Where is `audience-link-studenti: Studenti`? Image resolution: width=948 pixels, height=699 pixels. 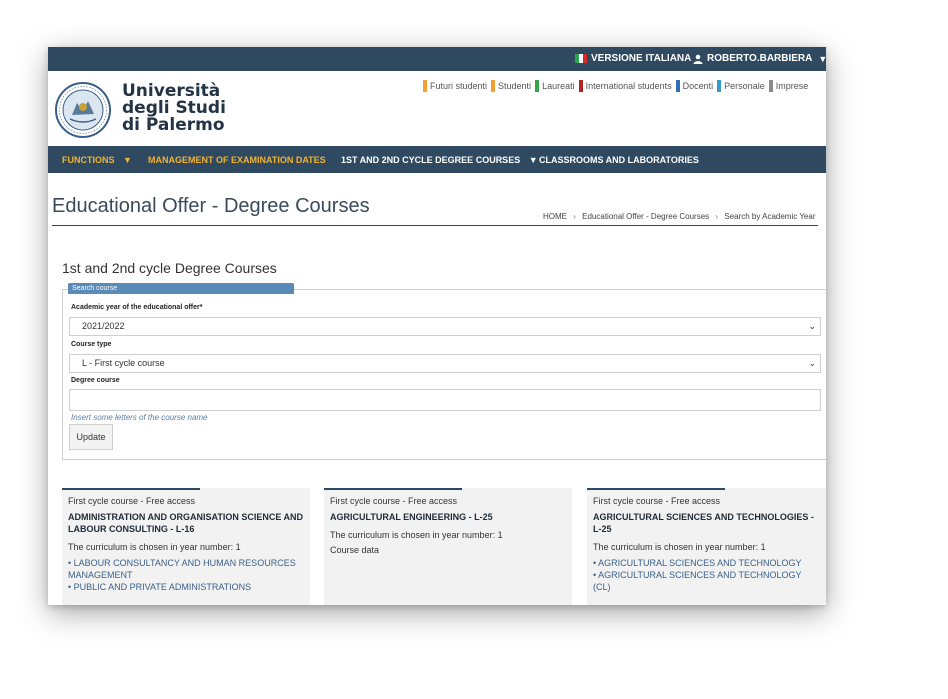 audience-link-studenti: Studenti is located at coordinates (511, 86).